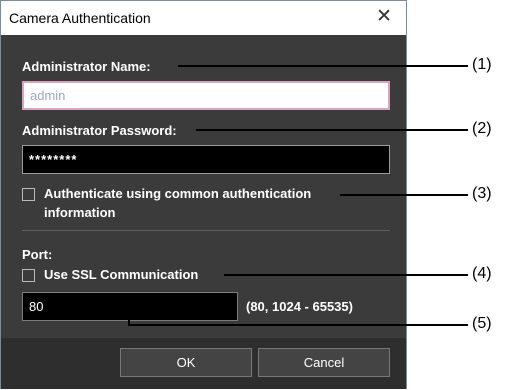  What do you see at coordinates (80, 18) in the screenshot?
I see `dialog-title: Camera Authentication` at bounding box center [80, 18].